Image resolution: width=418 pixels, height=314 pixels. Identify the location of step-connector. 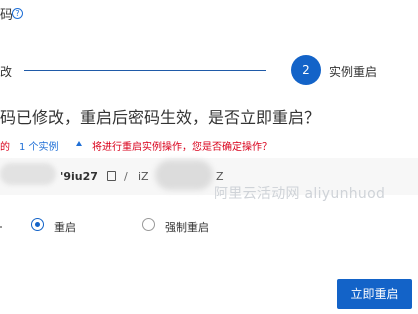
(145, 70).